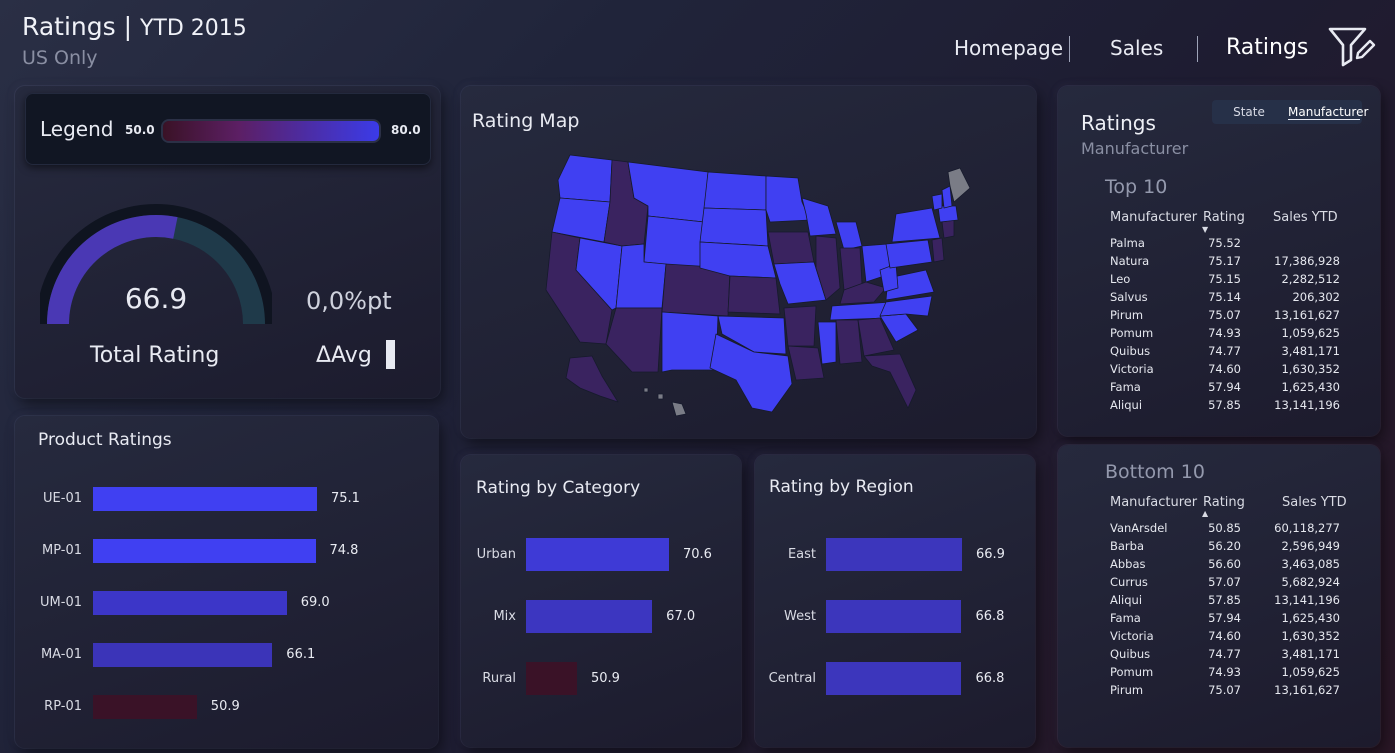 The width and height of the screenshot is (1395, 753). Describe the element at coordinates (496, 554) in the screenshot. I see `bar-label: Urban` at that location.